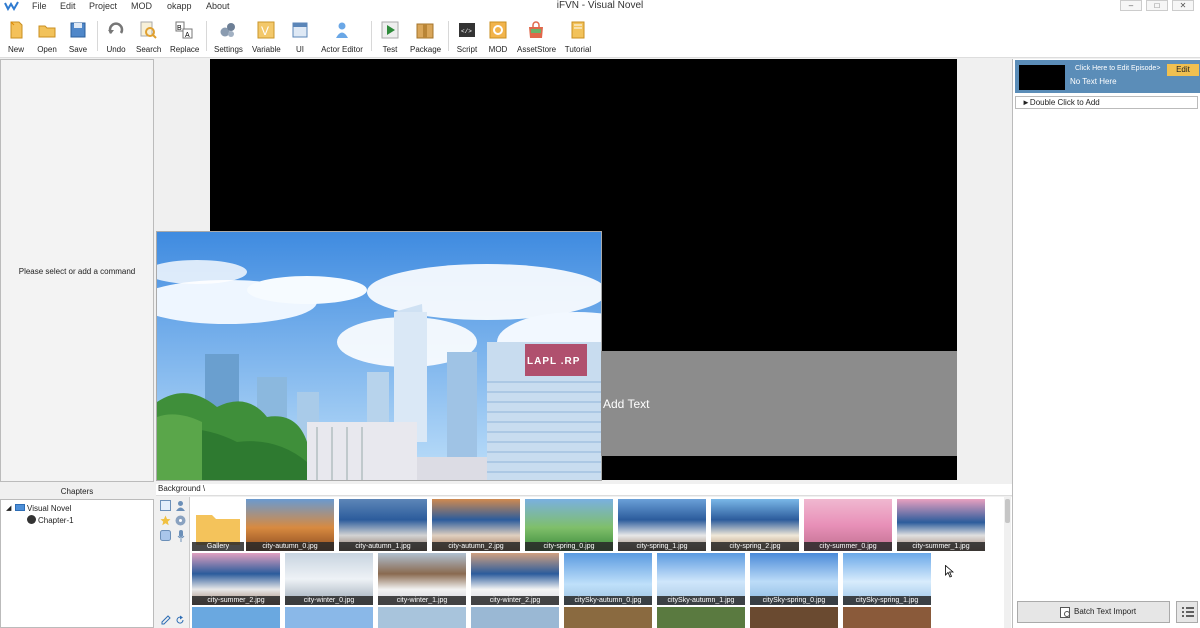  What do you see at coordinates (181, 536) in the screenshot?
I see `audio-tab-icon` at bounding box center [181, 536].